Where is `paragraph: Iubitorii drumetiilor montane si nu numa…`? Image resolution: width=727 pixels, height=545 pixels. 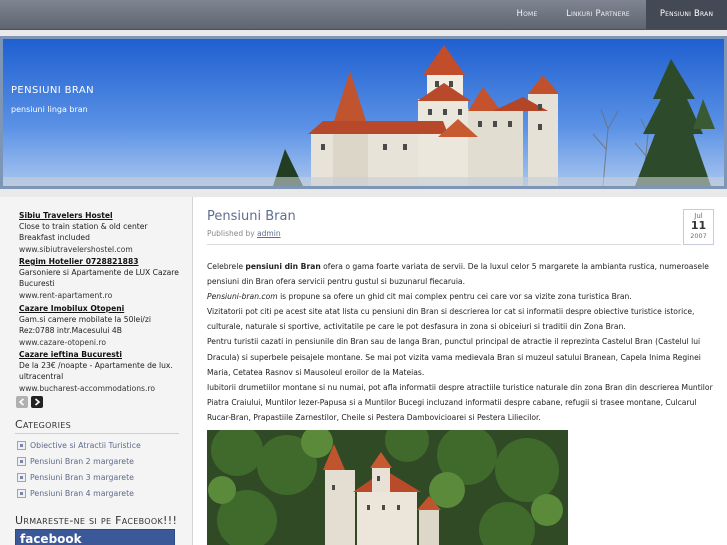 paragraph: Iubitorii drumetiilor montane si nu numa… is located at coordinates (460, 402).